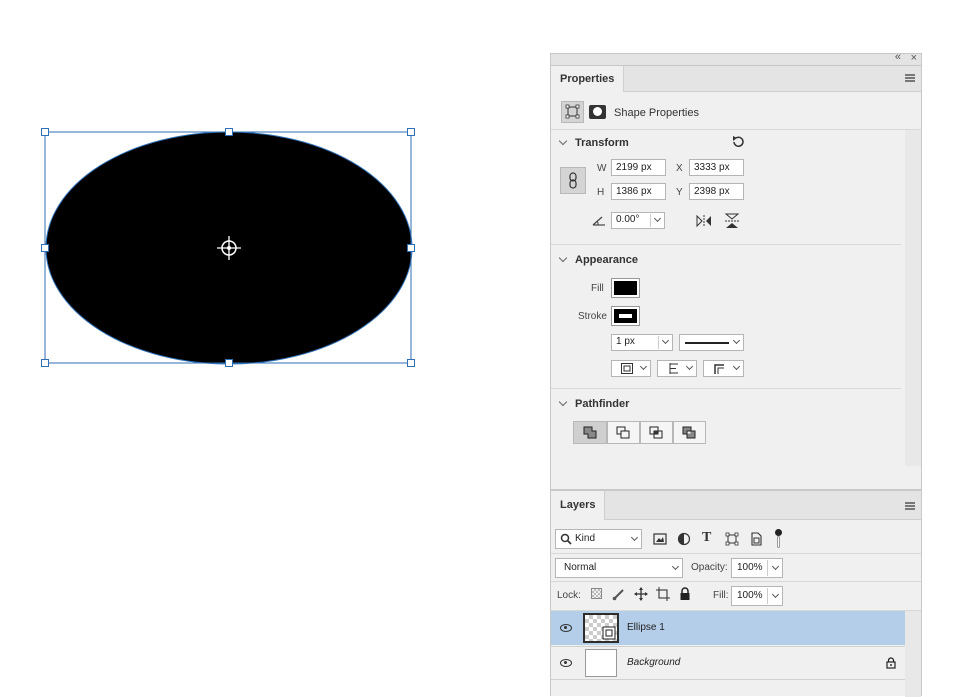 This screenshot has width=960, height=697. I want to click on flip-horizontal-icon, so click(704, 221).